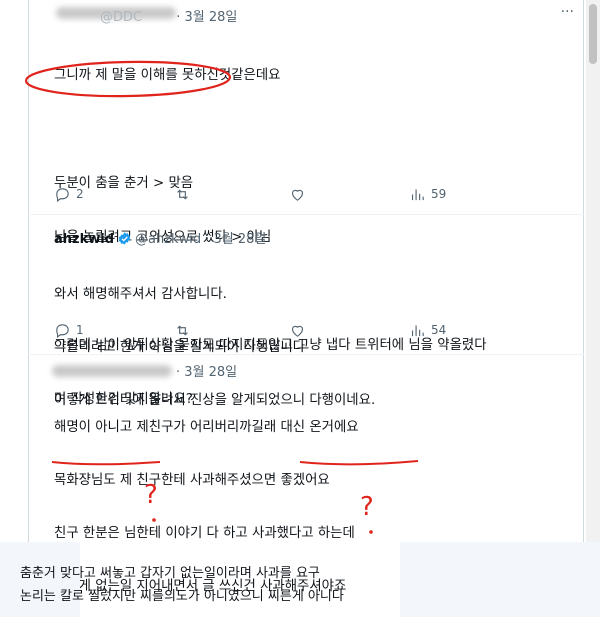  What do you see at coordinates (593, 271) in the screenshot?
I see `scrollbar` at bounding box center [593, 271].